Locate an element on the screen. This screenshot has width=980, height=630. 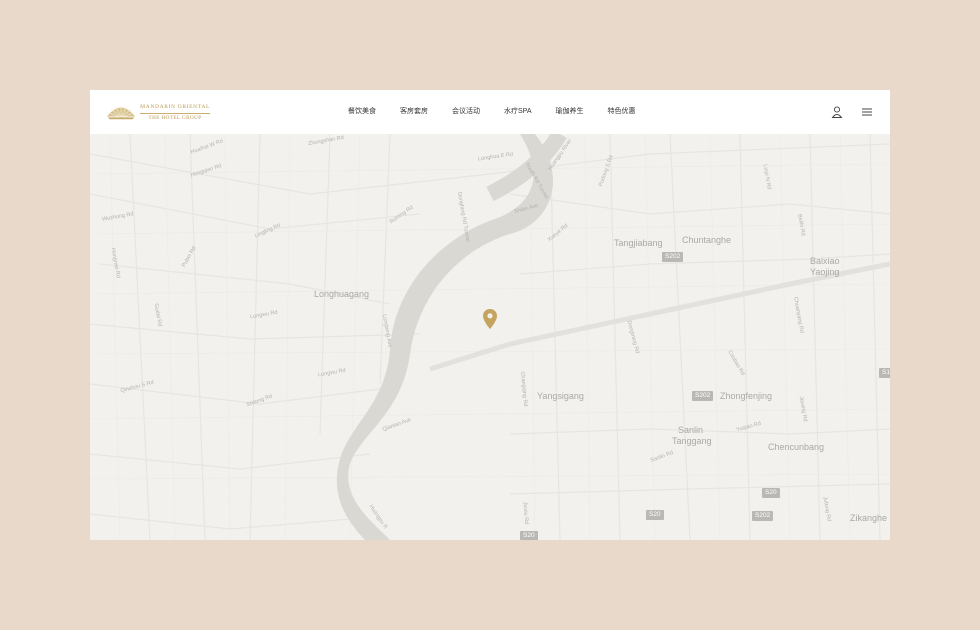
user-icon is located at coordinates (837, 112).